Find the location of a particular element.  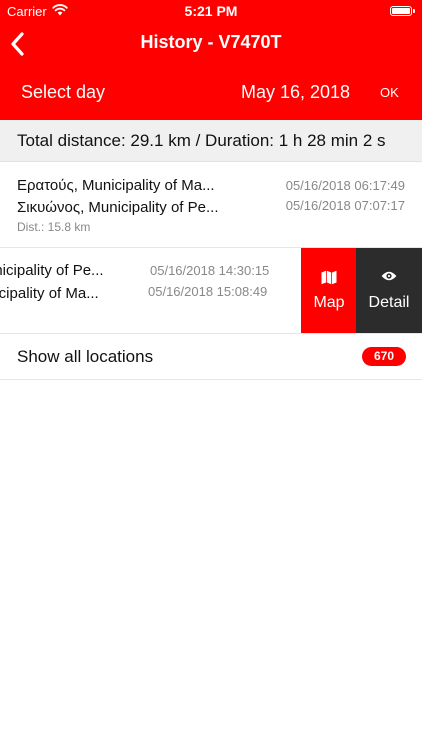

map-action-label: Map is located at coordinates (329, 302).